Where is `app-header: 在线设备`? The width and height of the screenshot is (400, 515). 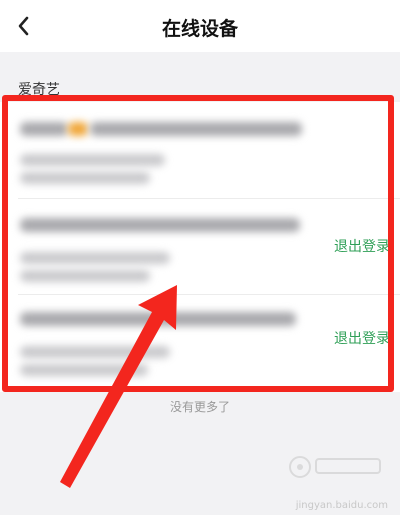
app-header: 在线设备 is located at coordinates (200, 26).